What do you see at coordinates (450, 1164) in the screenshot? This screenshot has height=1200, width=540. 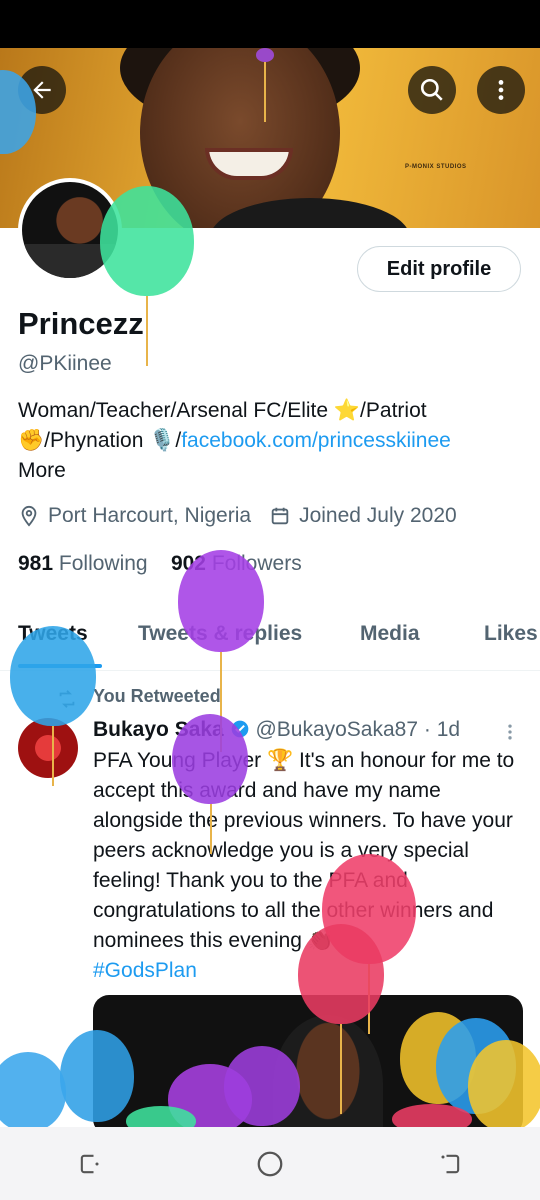 I see `back-nav-icon` at bounding box center [450, 1164].